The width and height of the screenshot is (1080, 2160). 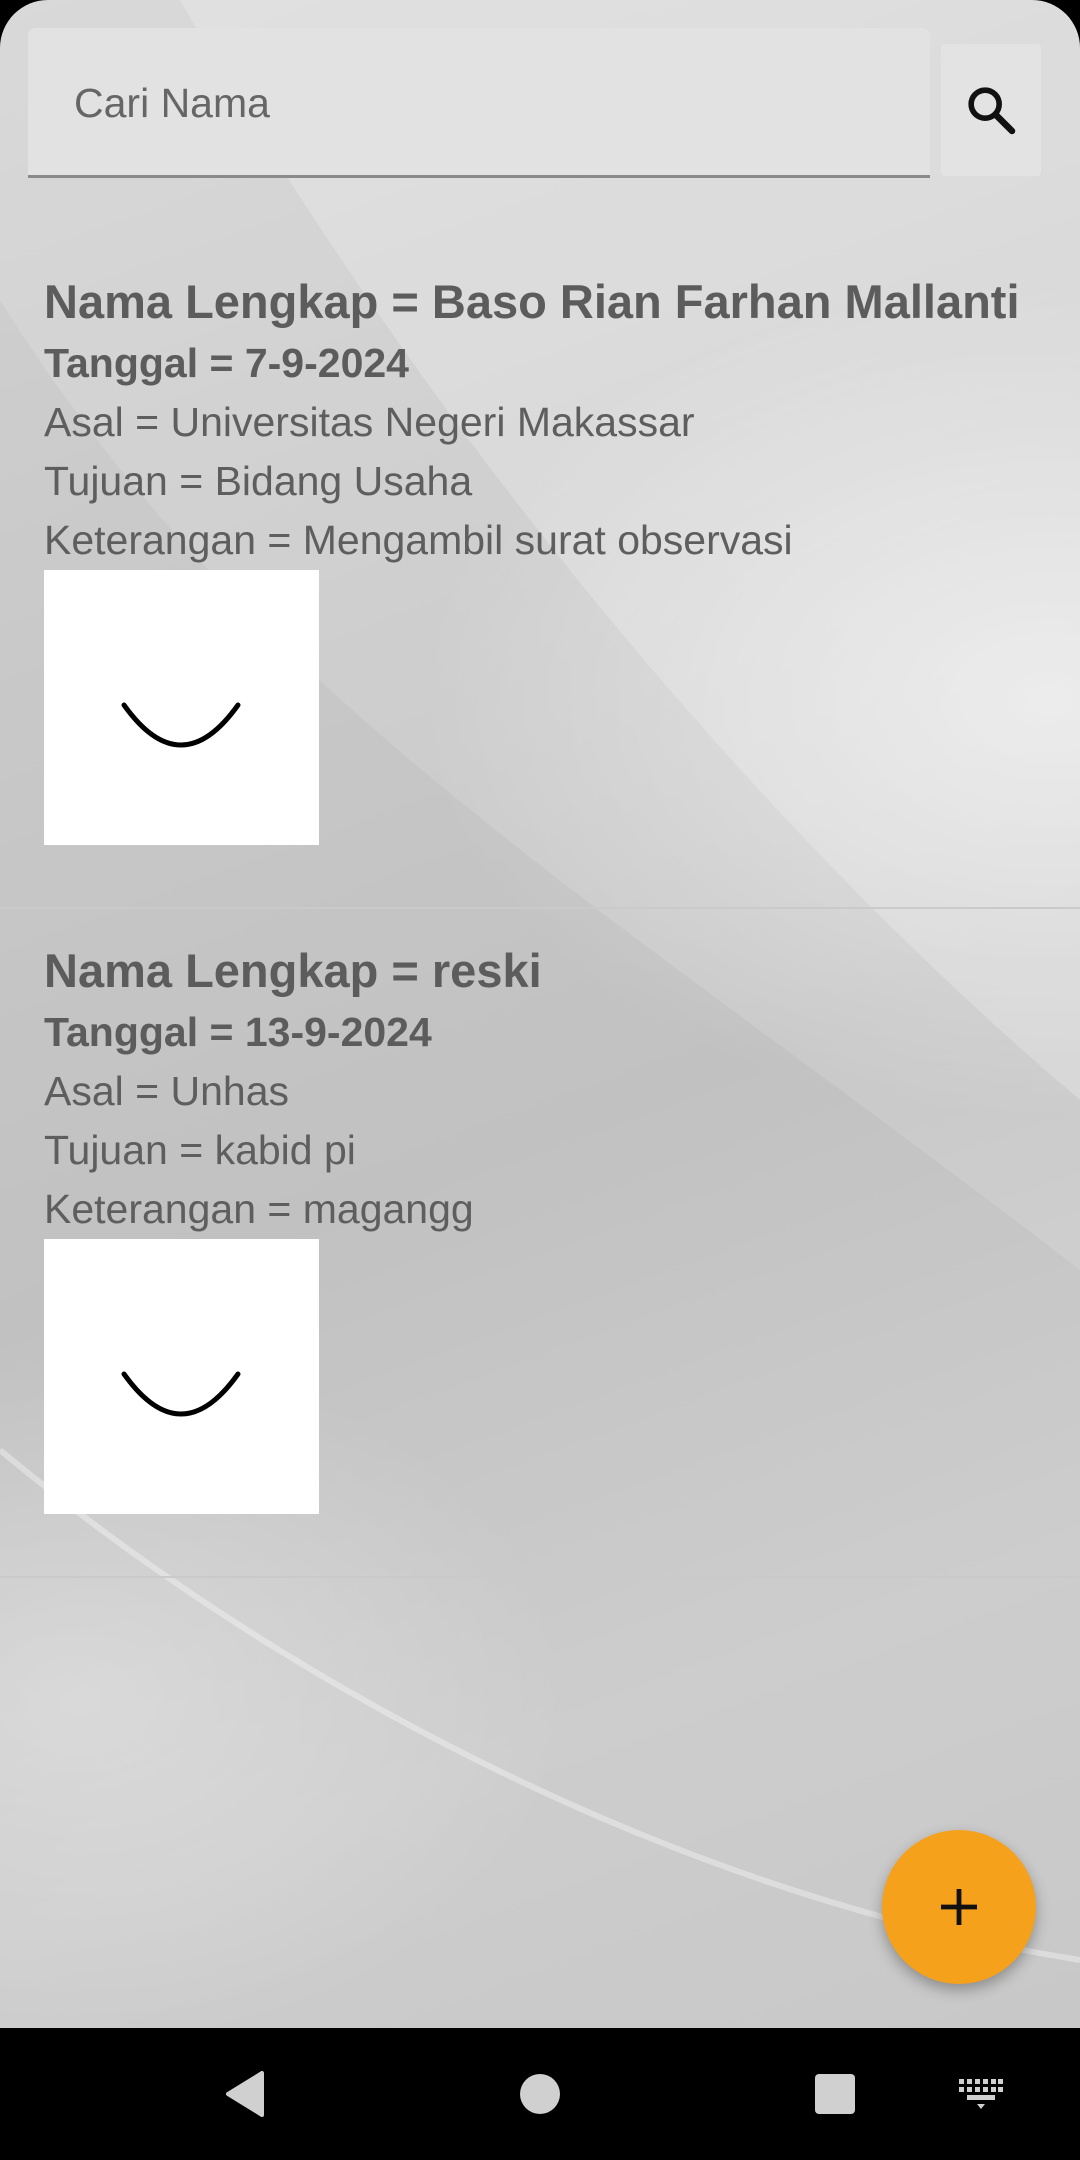 I want to click on nav-keyboard-button, so click(x=981, y=2094).